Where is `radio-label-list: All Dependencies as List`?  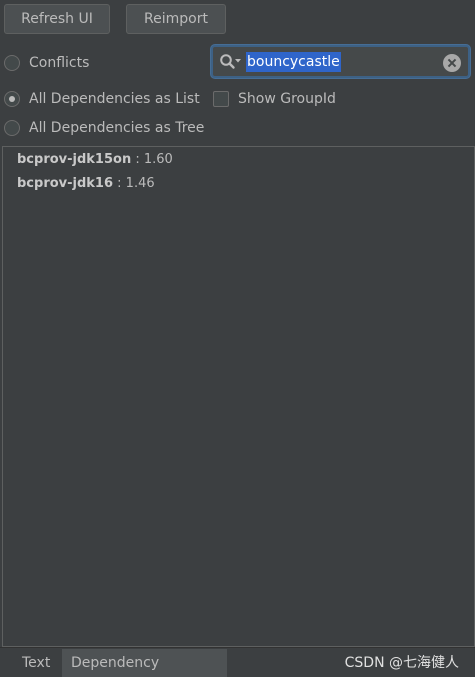
radio-label-list: All Dependencies as List is located at coordinates (114, 99).